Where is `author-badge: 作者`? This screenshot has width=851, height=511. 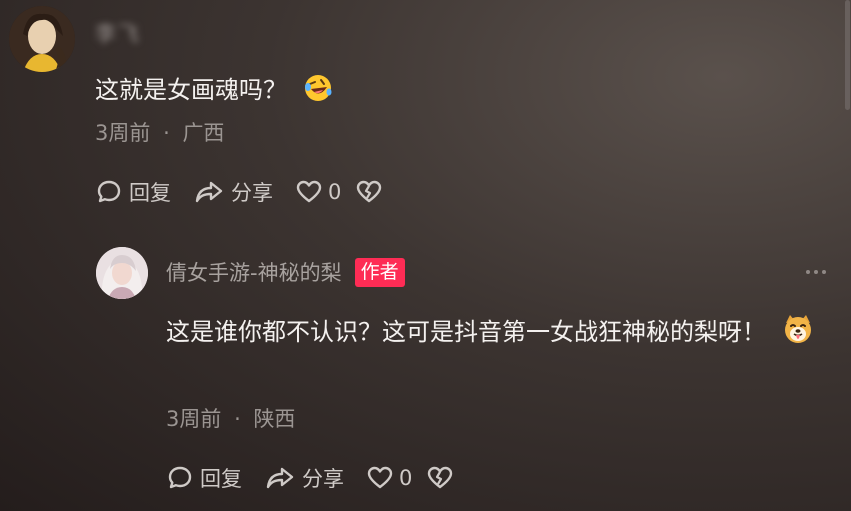 author-badge: 作者 is located at coordinates (379, 272).